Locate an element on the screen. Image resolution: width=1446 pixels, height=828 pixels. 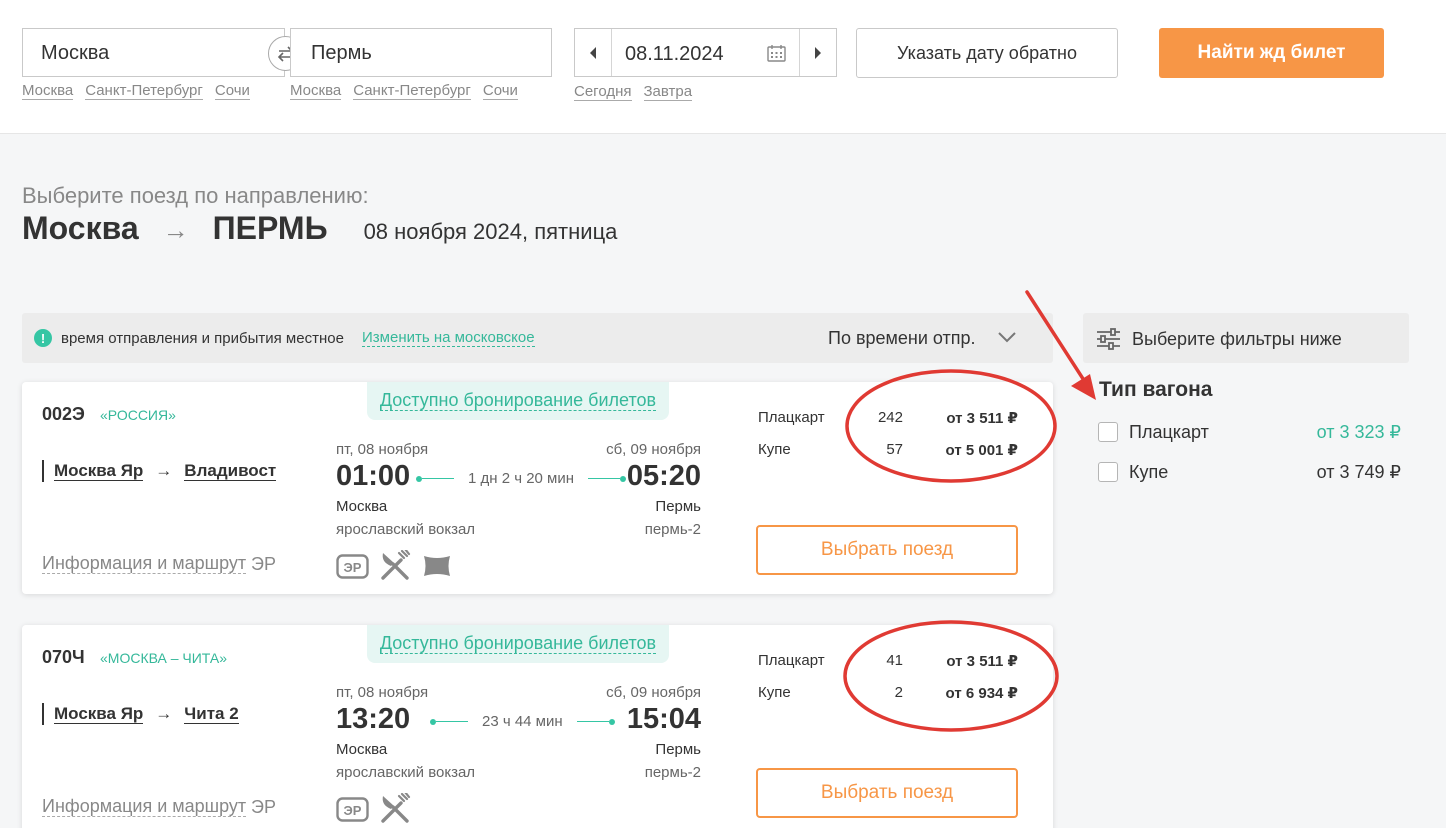
train-route: Москва Яр → Владивост is located at coordinates (159, 471).